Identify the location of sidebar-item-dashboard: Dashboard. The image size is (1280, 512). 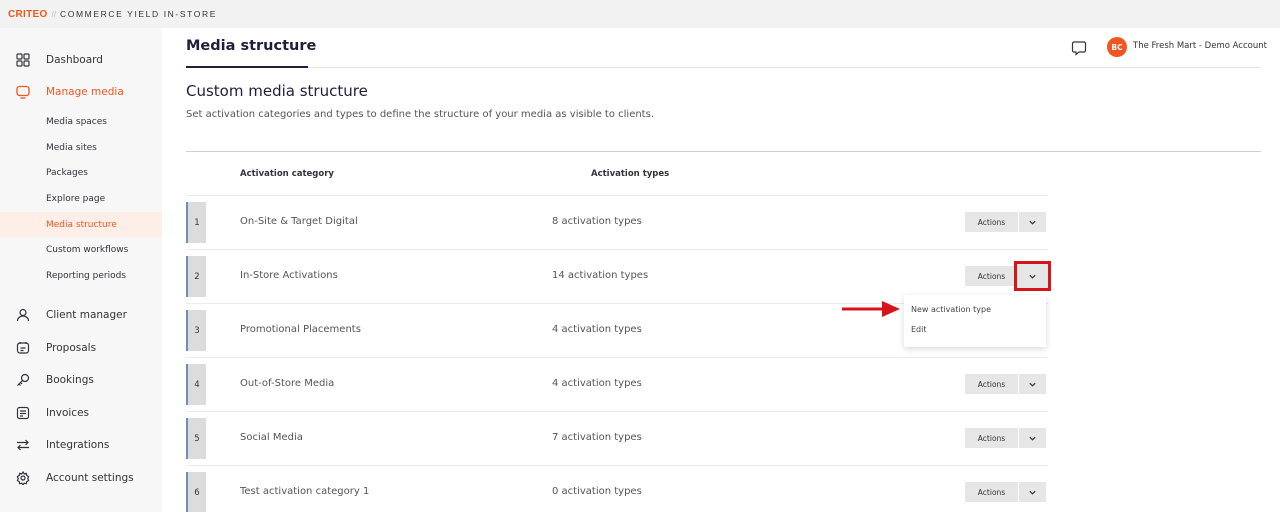
(81, 60).